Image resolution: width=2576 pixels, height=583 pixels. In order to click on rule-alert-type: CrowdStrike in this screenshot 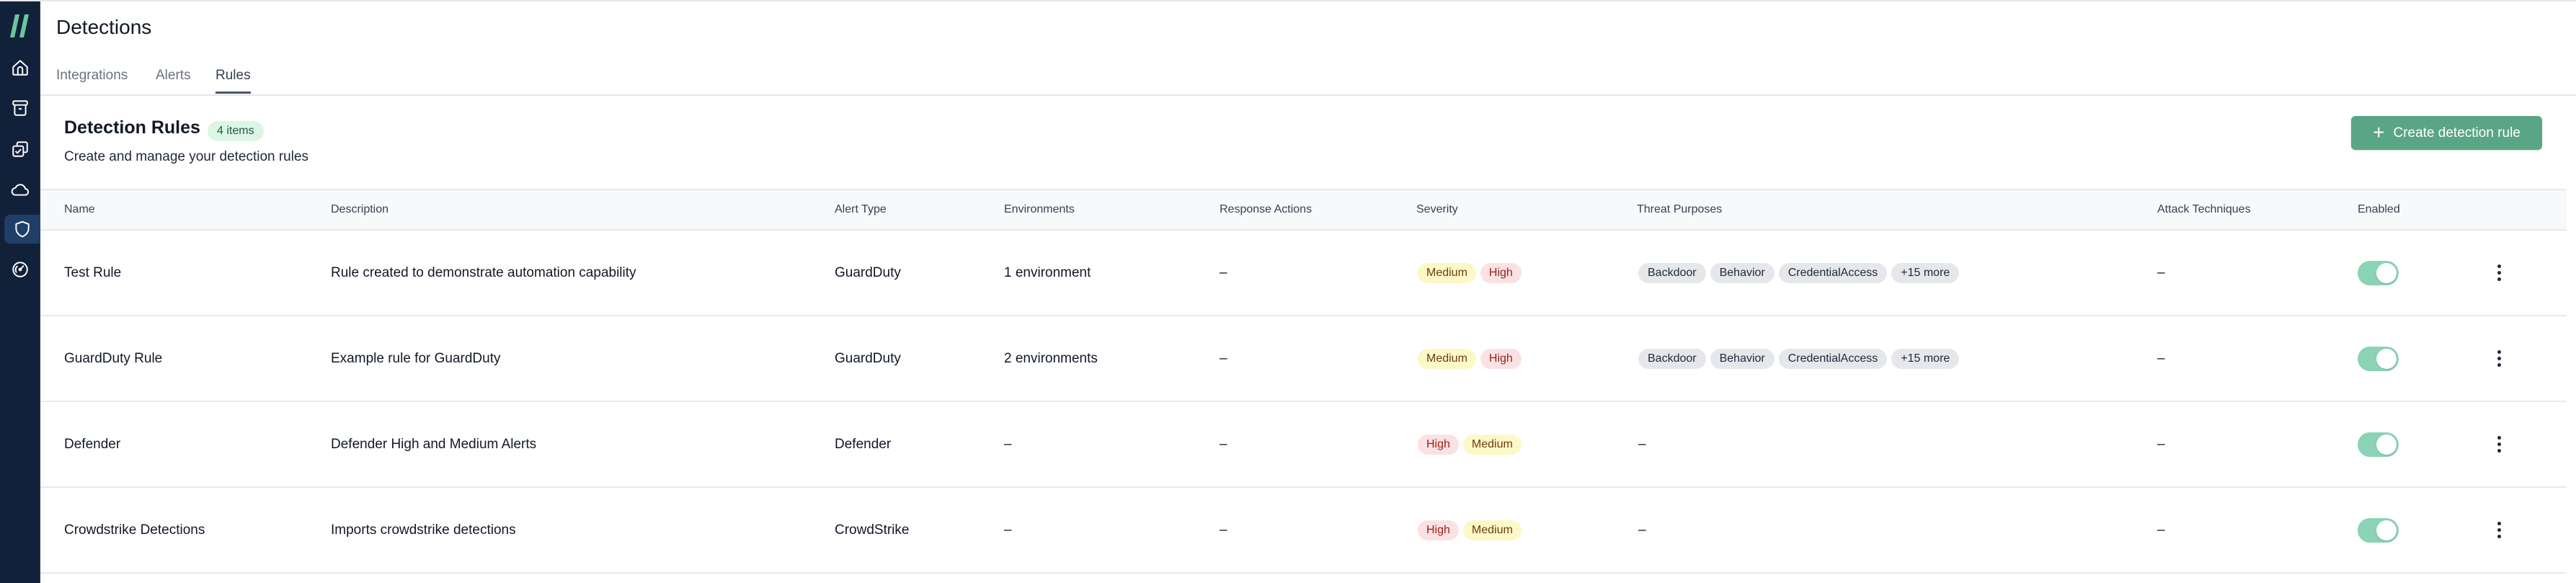, I will do `click(872, 530)`.